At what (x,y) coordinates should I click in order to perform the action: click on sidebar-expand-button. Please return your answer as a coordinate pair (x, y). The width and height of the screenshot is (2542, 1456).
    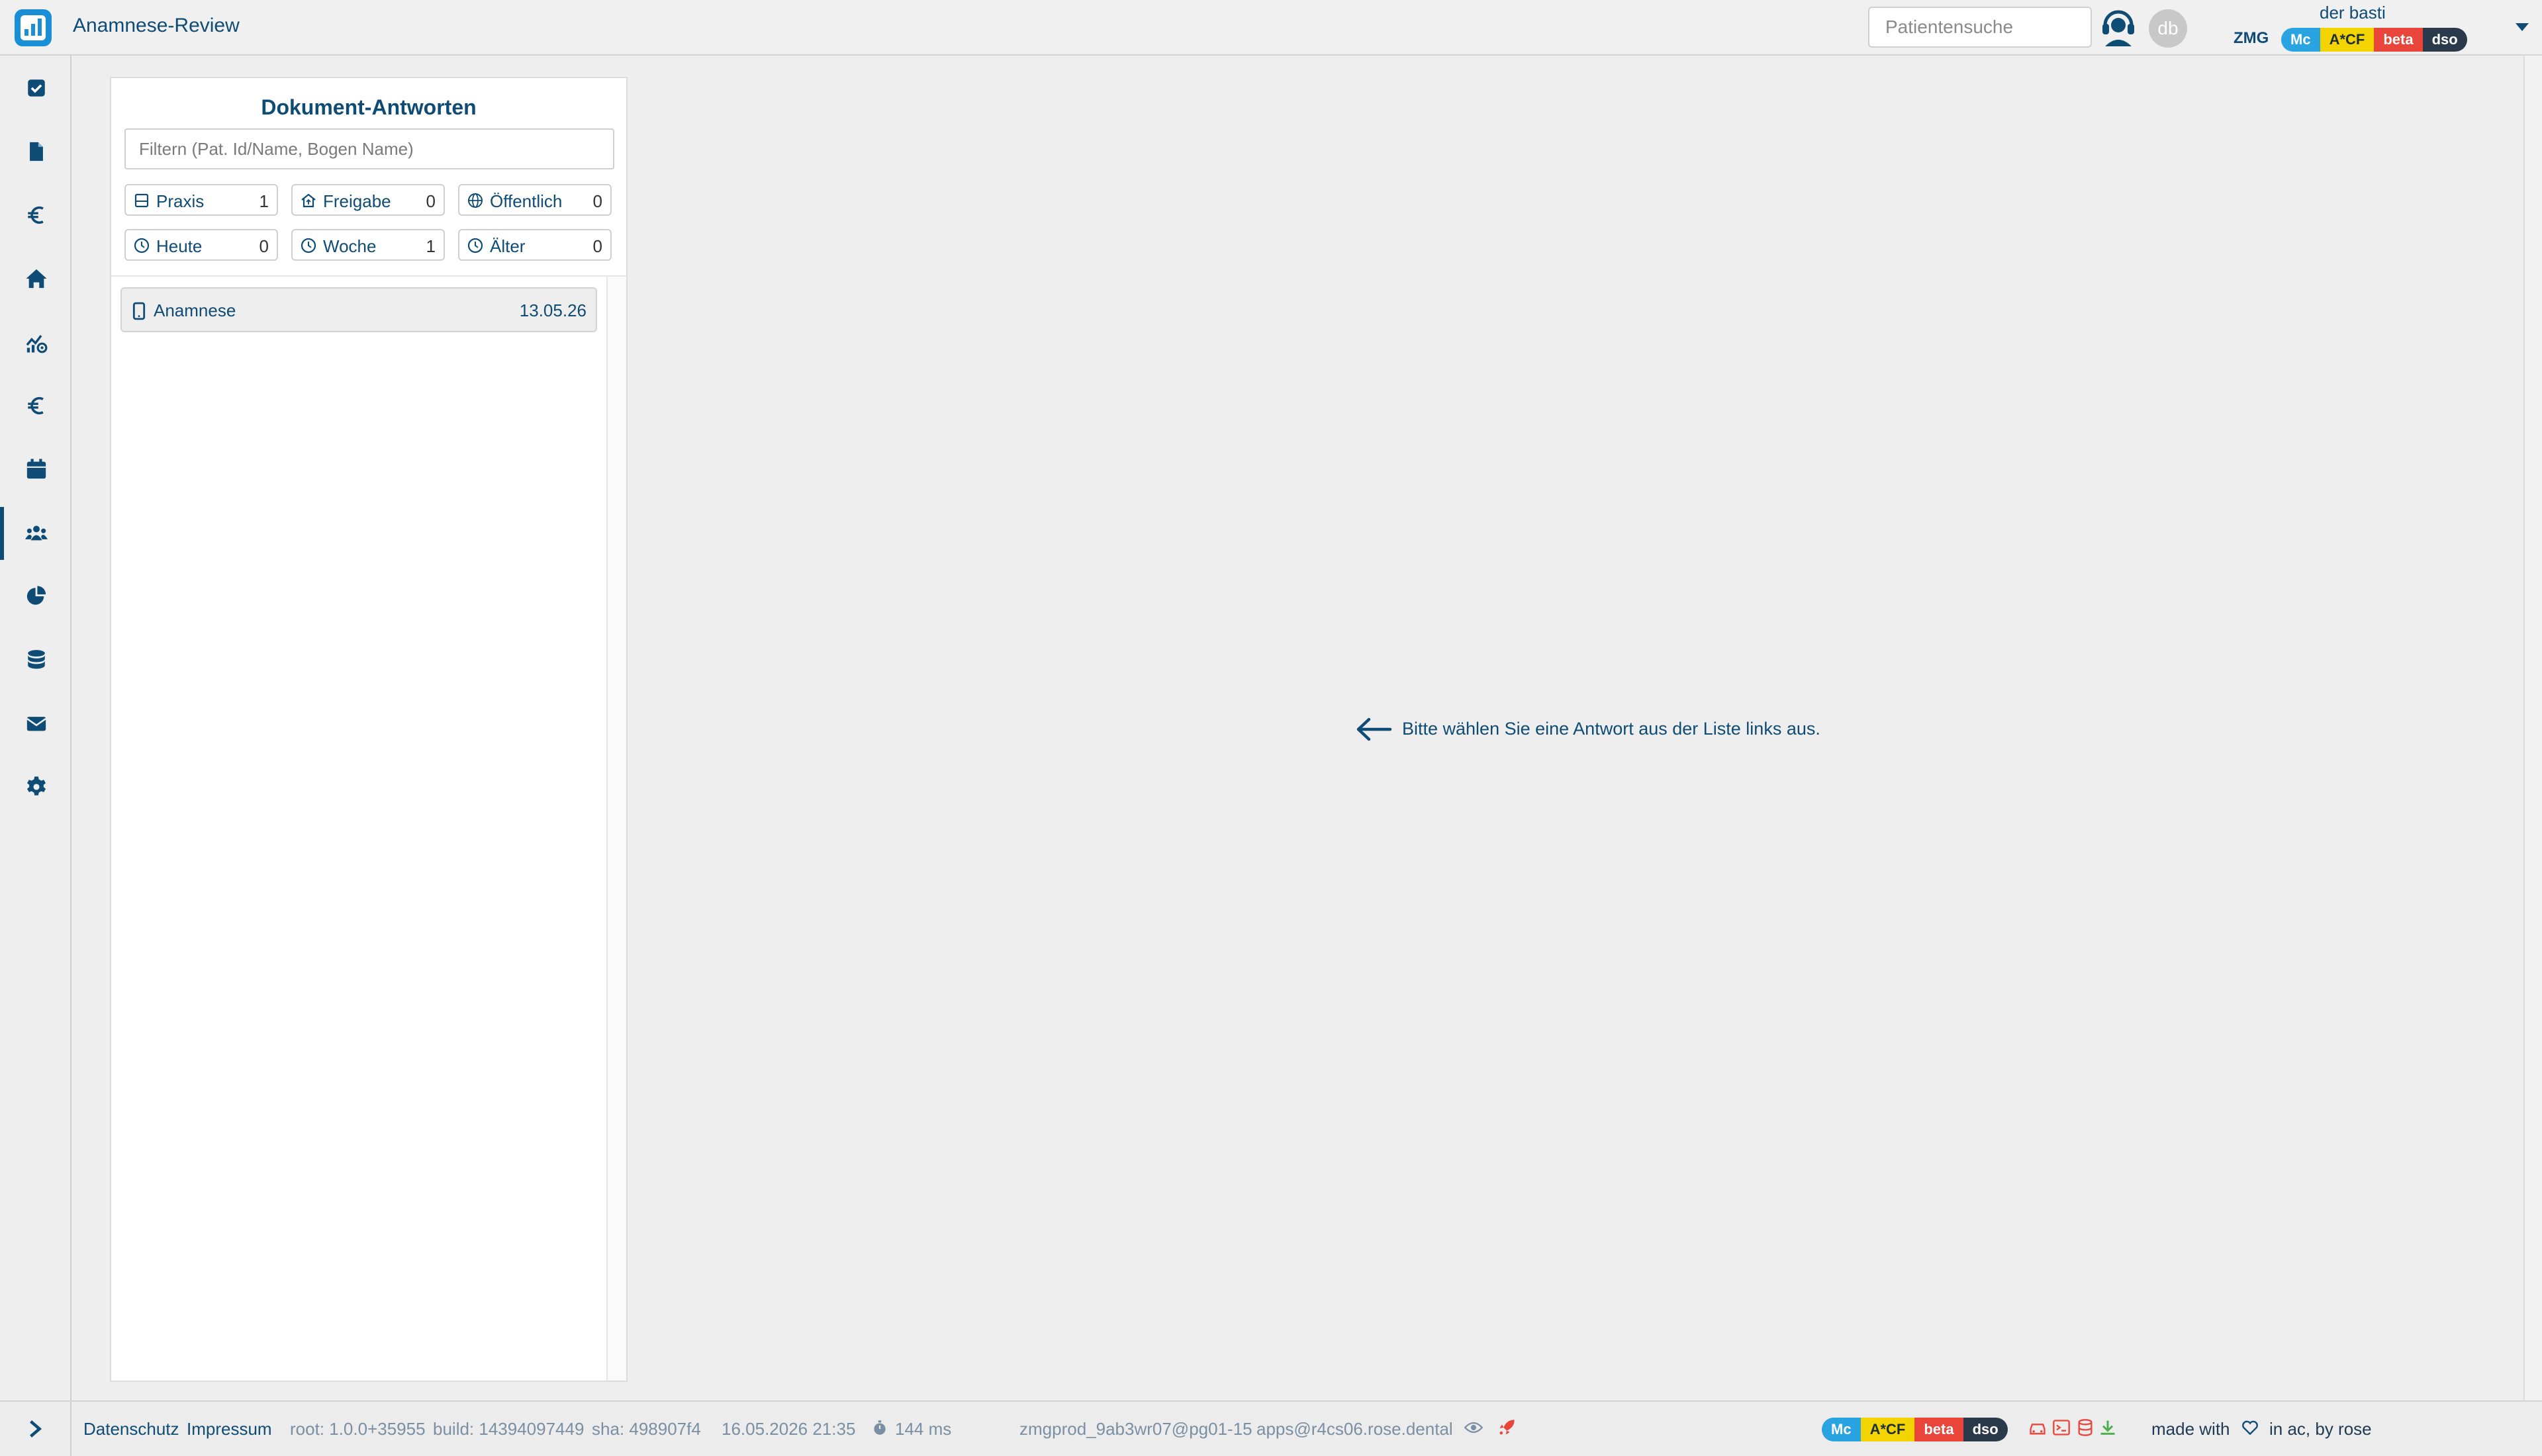
    Looking at the image, I should click on (36, 1429).